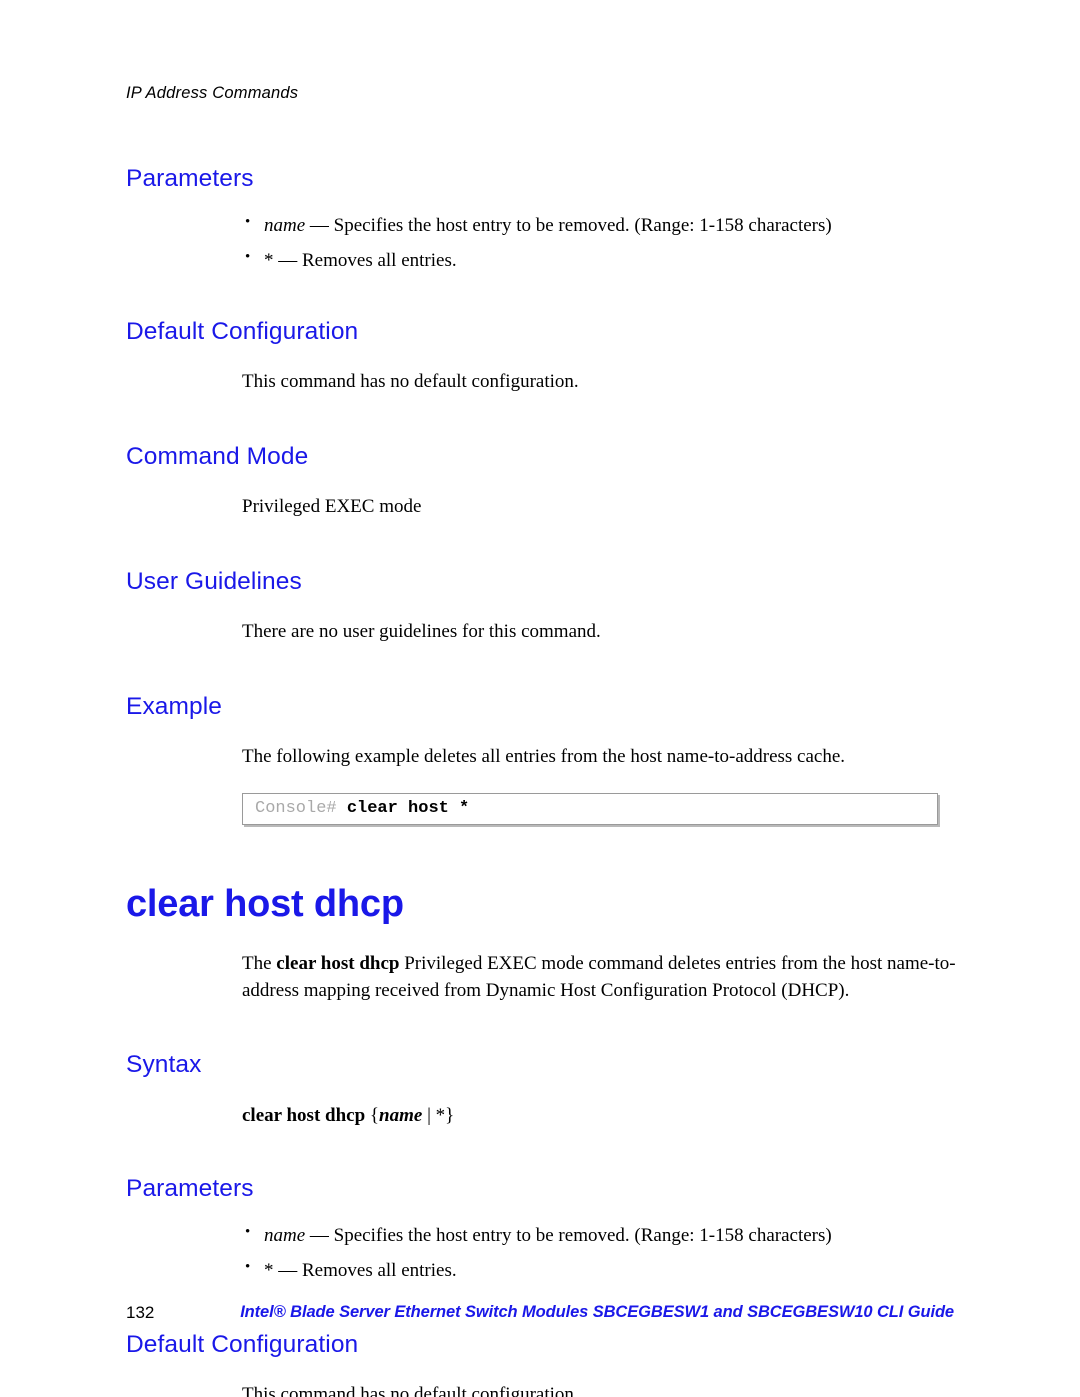 Image resolution: width=1080 pixels, height=1397 pixels. Describe the element at coordinates (174, 706) in the screenshot. I see `heading-example: Example` at that location.